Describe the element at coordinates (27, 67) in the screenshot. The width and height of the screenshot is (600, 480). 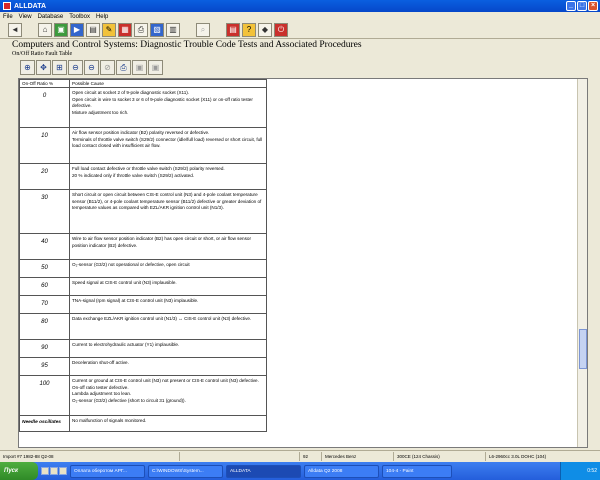
I see `zoom-in-icon: ⊕` at that location.